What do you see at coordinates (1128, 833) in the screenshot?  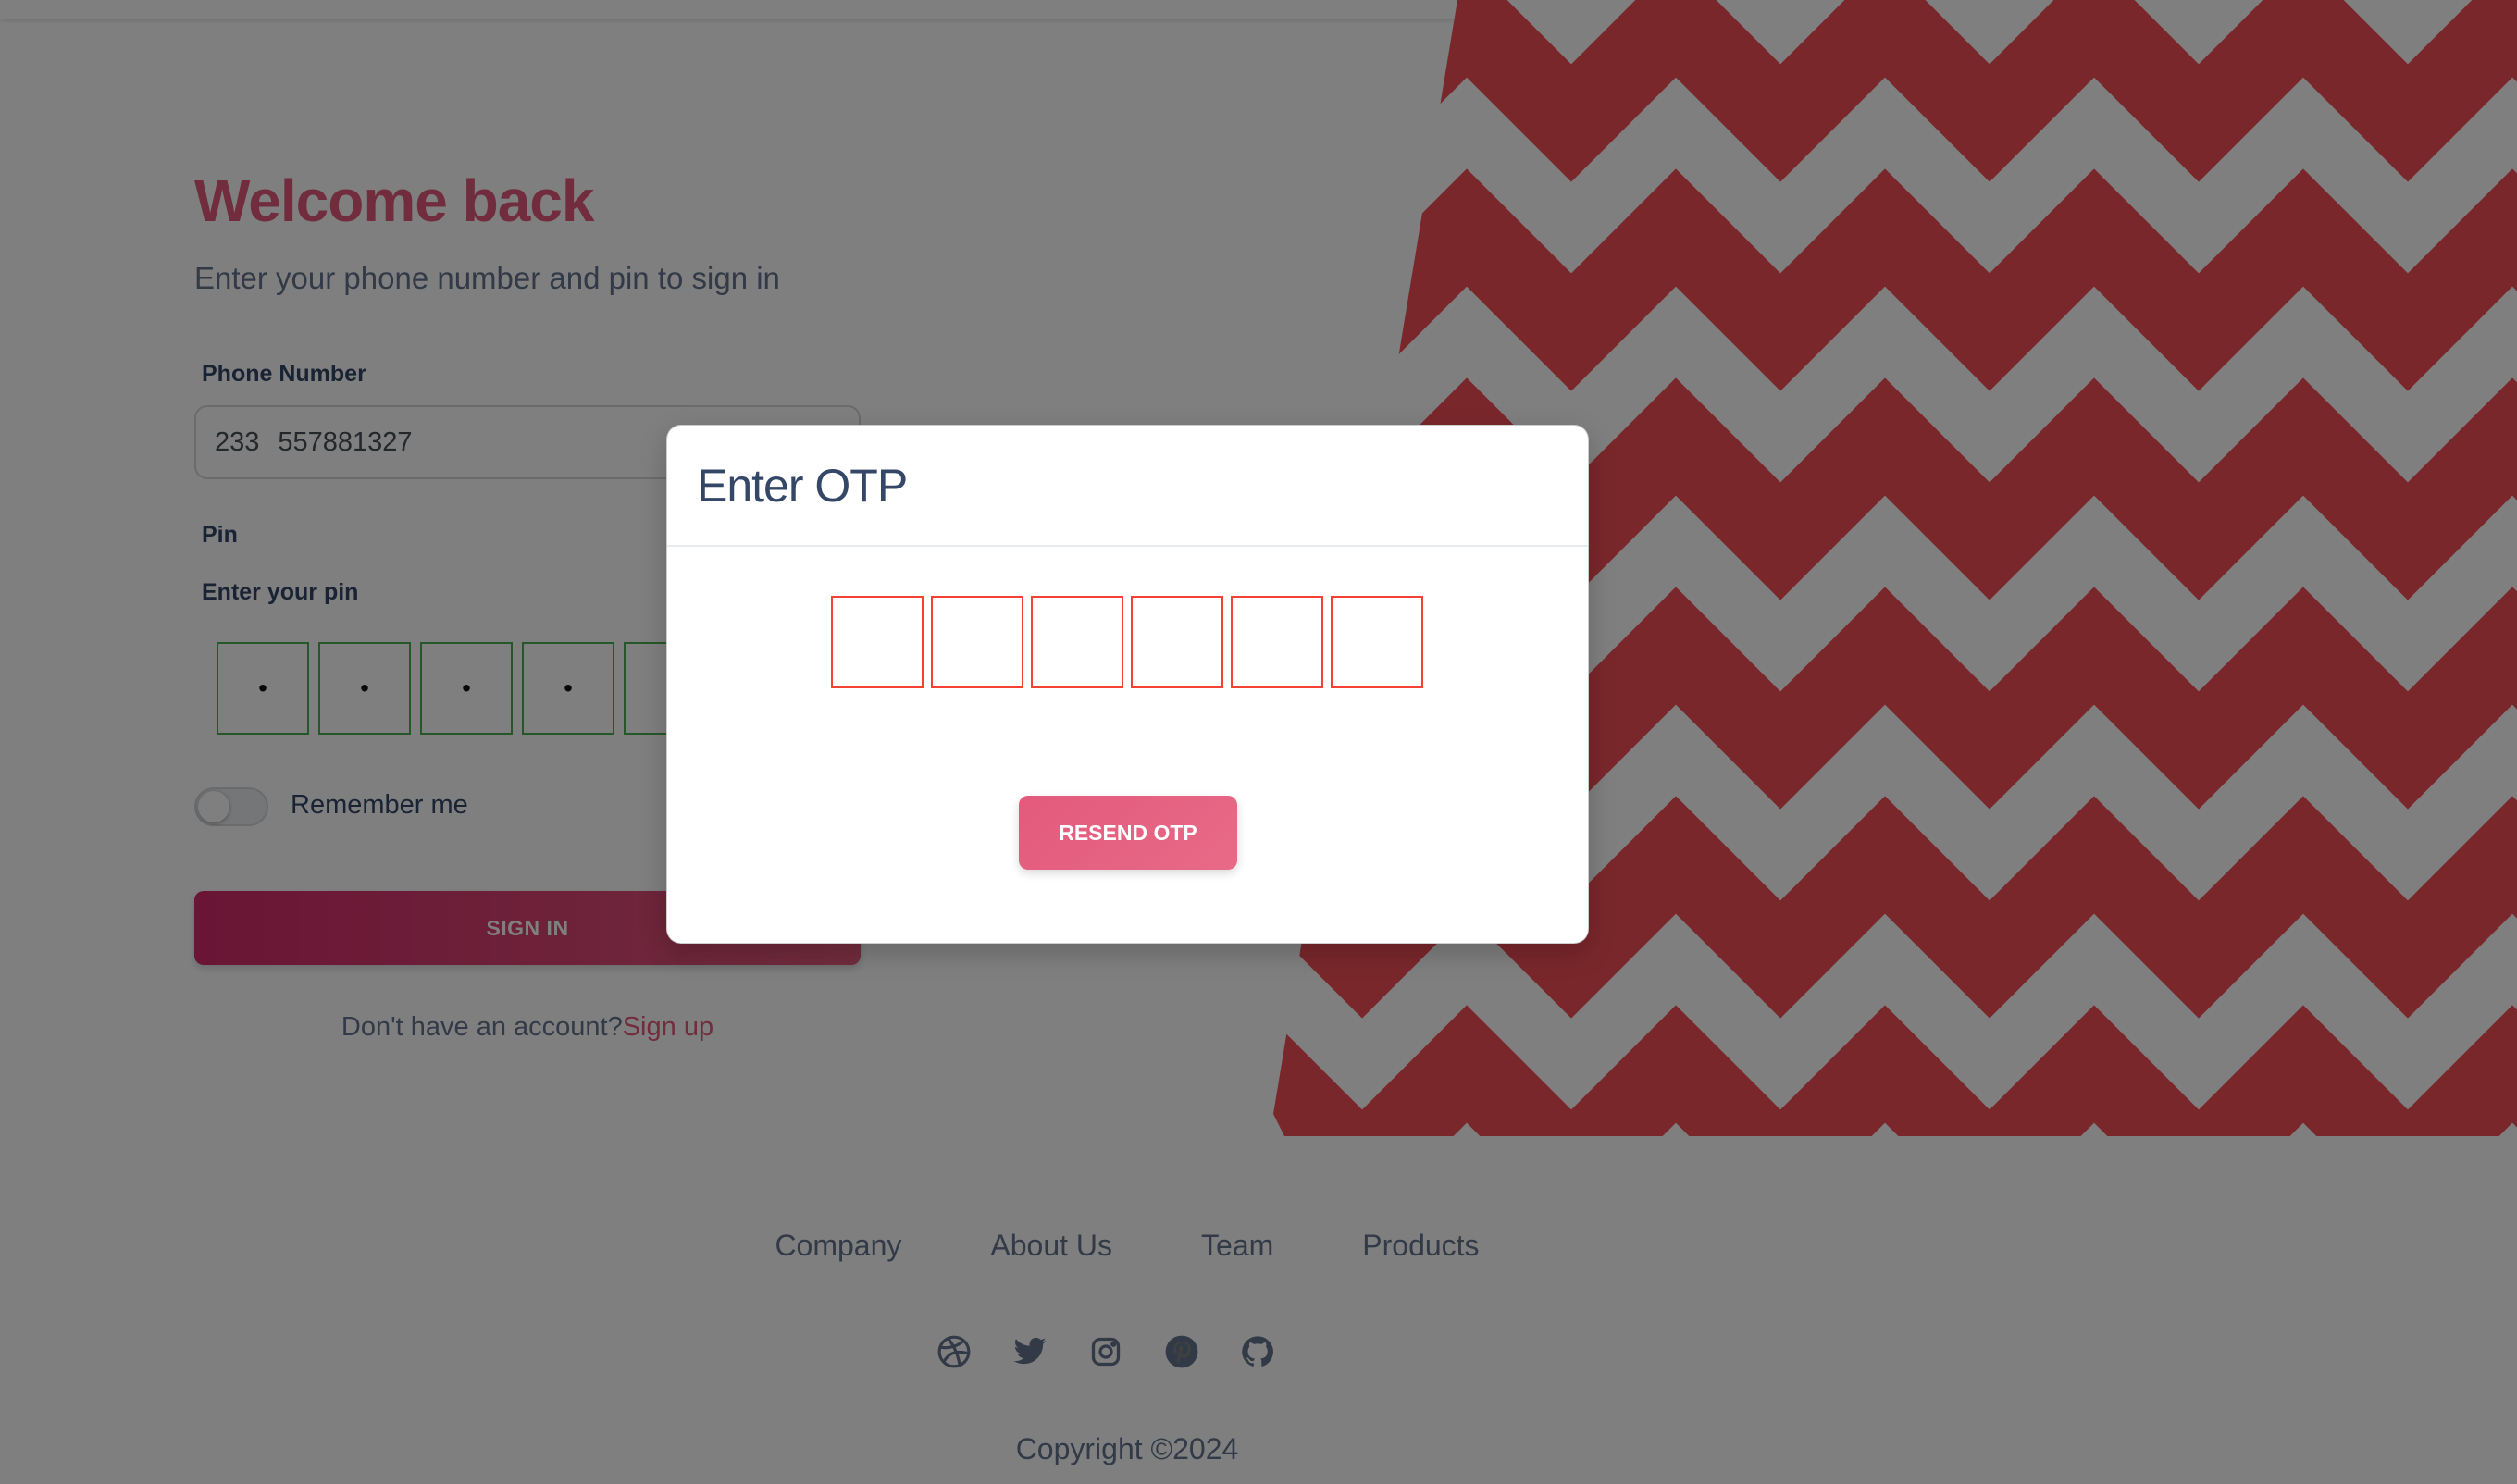 I see `resend-otp-button: RESEND OTP` at bounding box center [1128, 833].